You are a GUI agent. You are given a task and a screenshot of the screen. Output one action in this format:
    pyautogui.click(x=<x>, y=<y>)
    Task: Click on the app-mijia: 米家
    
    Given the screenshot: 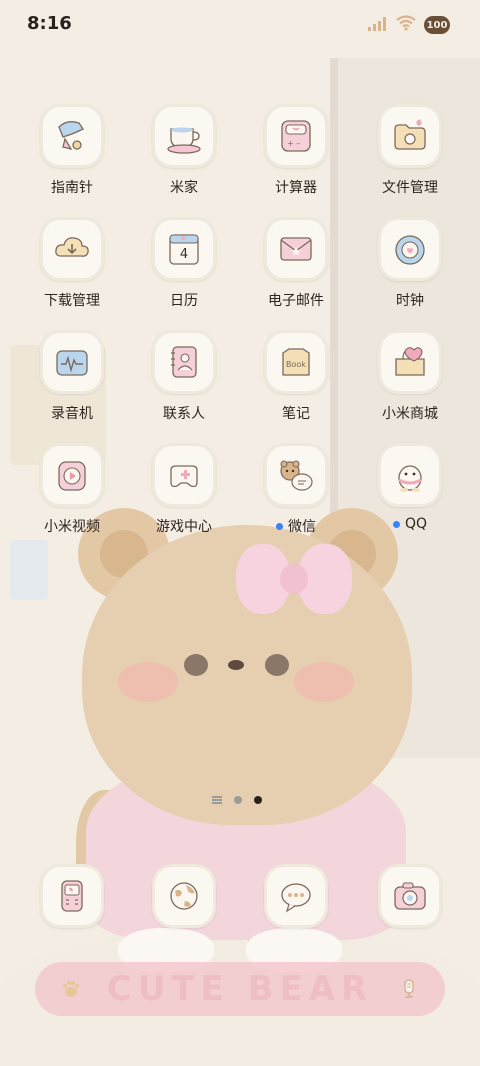 What is the action you would take?
    pyautogui.click(x=184, y=150)
    